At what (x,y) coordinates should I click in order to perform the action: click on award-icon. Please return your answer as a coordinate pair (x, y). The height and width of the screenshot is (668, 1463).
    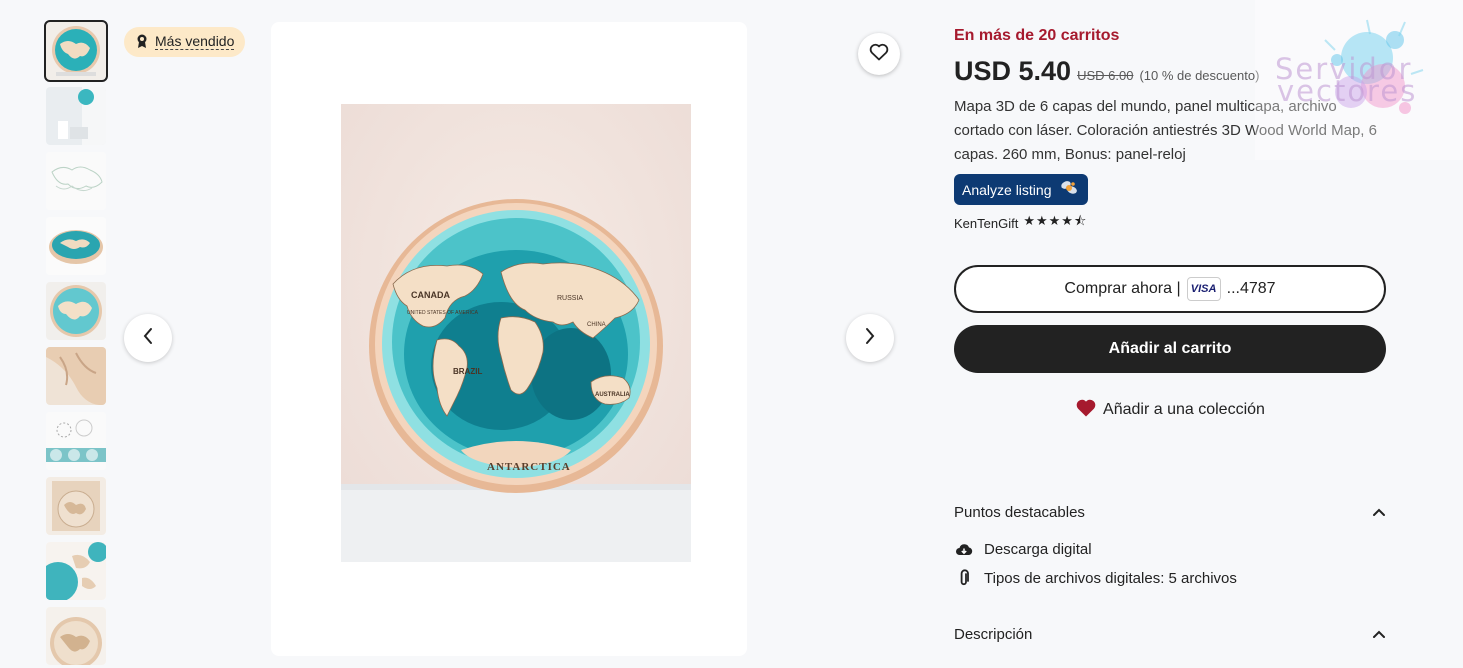
    Looking at the image, I should click on (142, 42).